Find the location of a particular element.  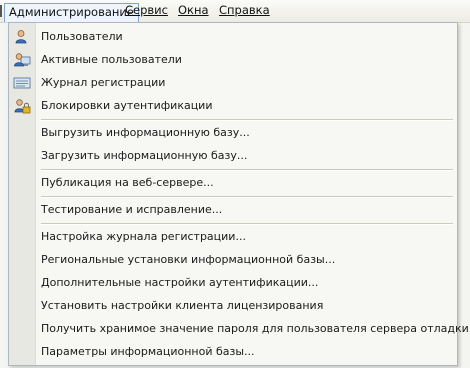

menu-help: Справка is located at coordinates (244, 10).